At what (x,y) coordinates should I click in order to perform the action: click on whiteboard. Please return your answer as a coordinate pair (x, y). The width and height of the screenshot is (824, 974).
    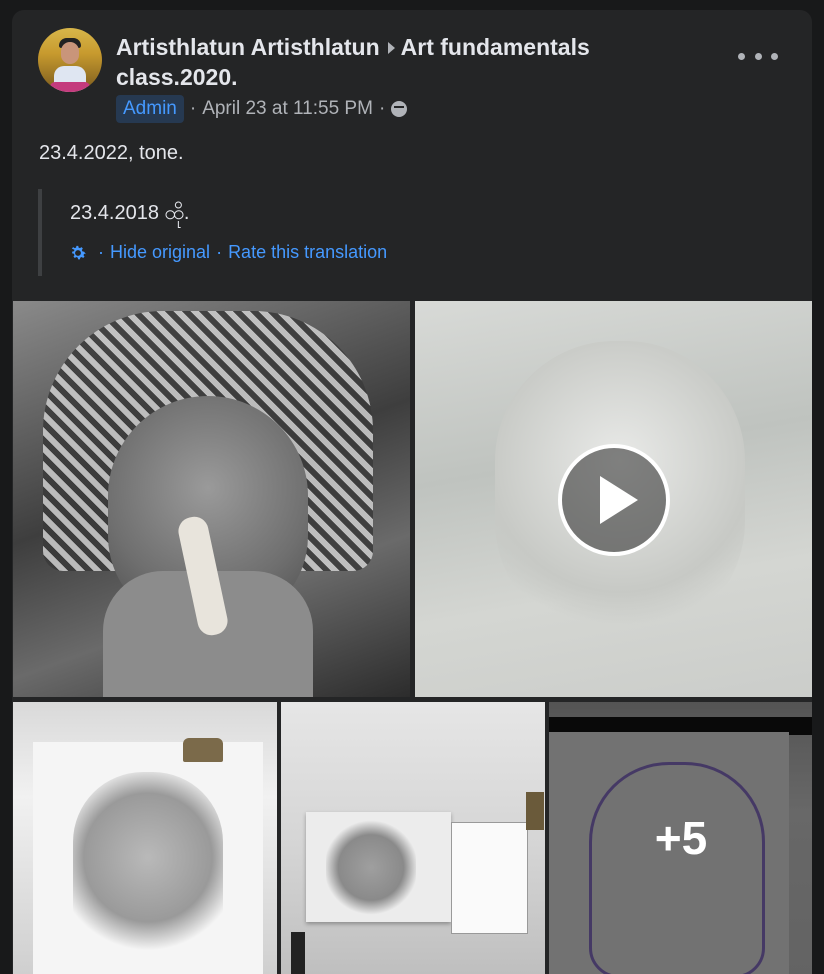
    Looking at the image, I should click on (489, 878).